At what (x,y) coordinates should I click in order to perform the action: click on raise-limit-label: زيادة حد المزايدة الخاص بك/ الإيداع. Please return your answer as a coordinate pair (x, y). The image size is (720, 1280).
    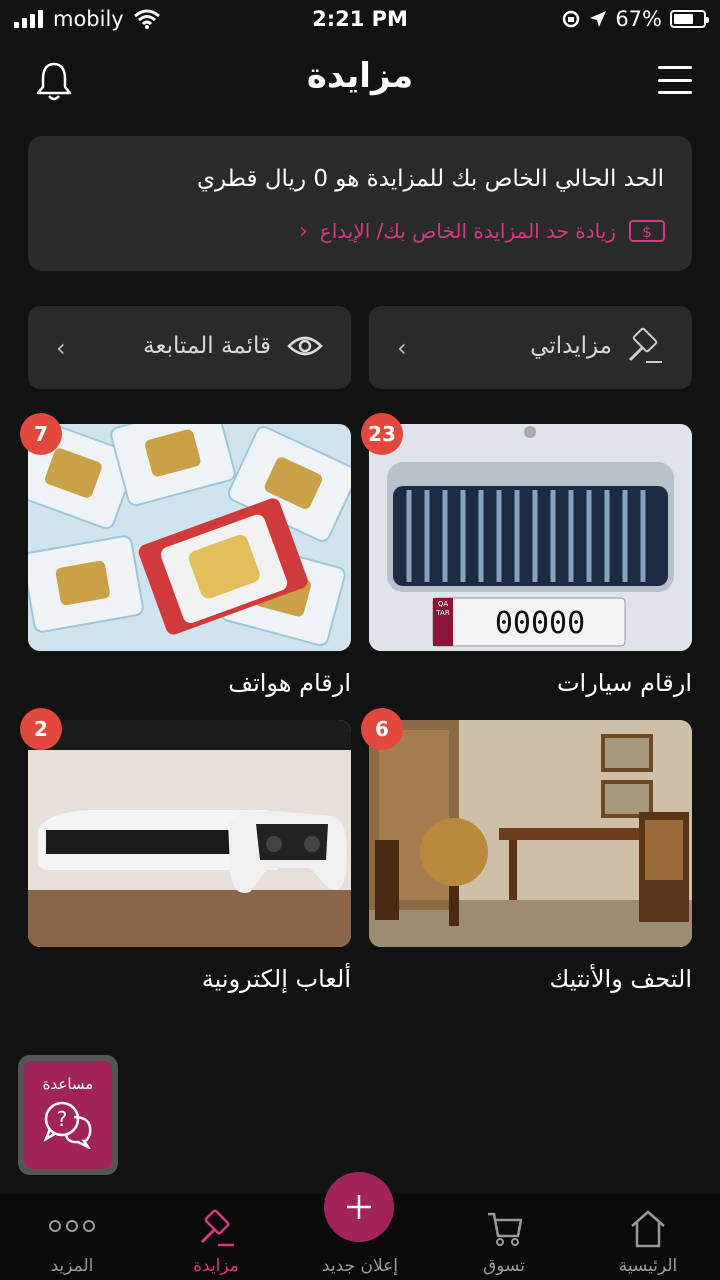
    Looking at the image, I should click on (467, 231).